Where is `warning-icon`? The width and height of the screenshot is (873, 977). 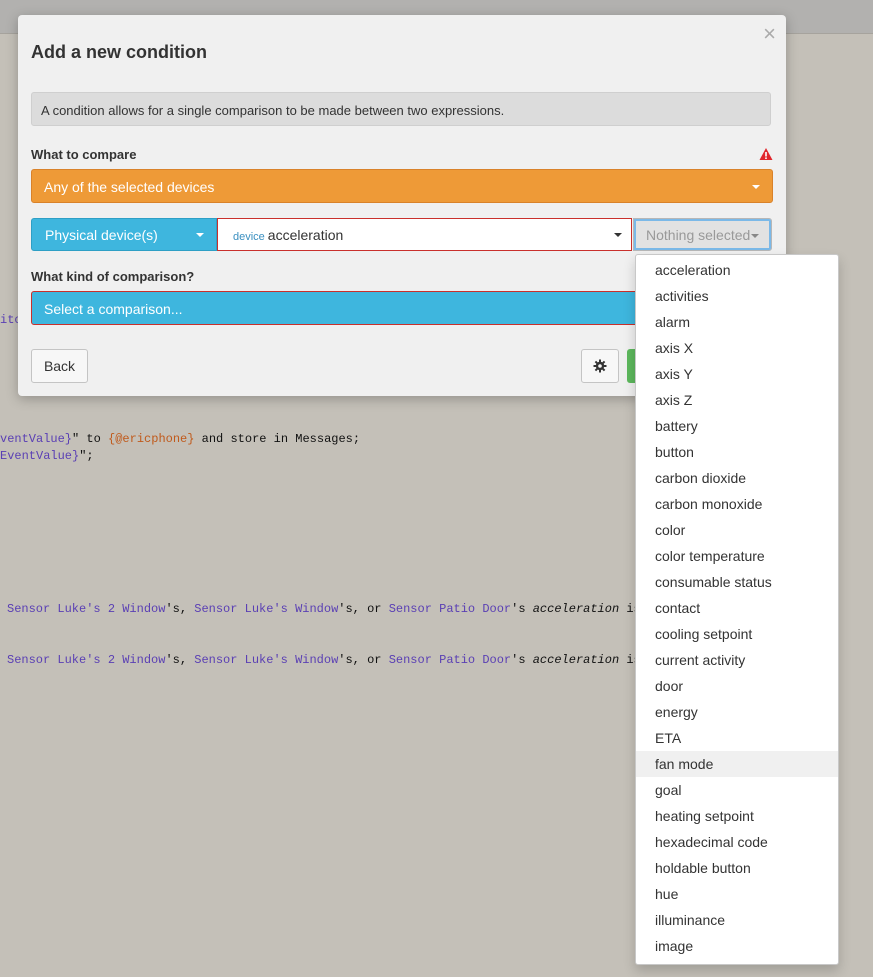
warning-icon is located at coordinates (766, 154).